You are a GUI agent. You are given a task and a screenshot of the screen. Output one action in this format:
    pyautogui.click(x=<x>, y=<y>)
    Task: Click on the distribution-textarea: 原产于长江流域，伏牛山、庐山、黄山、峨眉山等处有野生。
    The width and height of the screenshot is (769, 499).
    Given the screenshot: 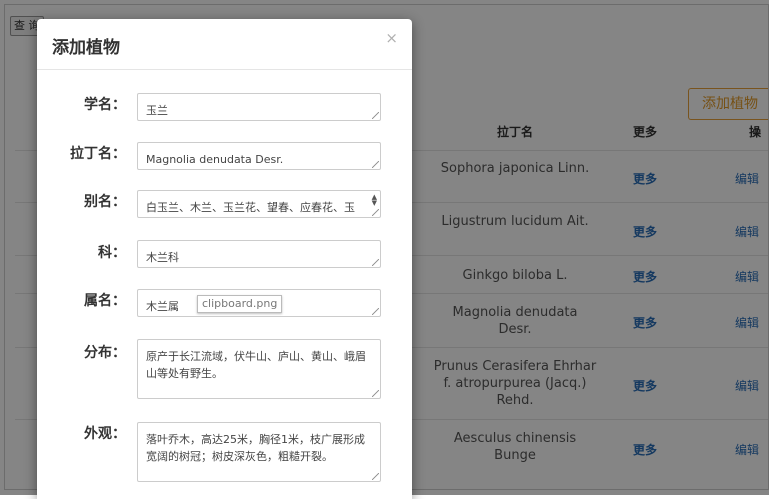 What is the action you would take?
    pyautogui.click(x=259, y=369)
    